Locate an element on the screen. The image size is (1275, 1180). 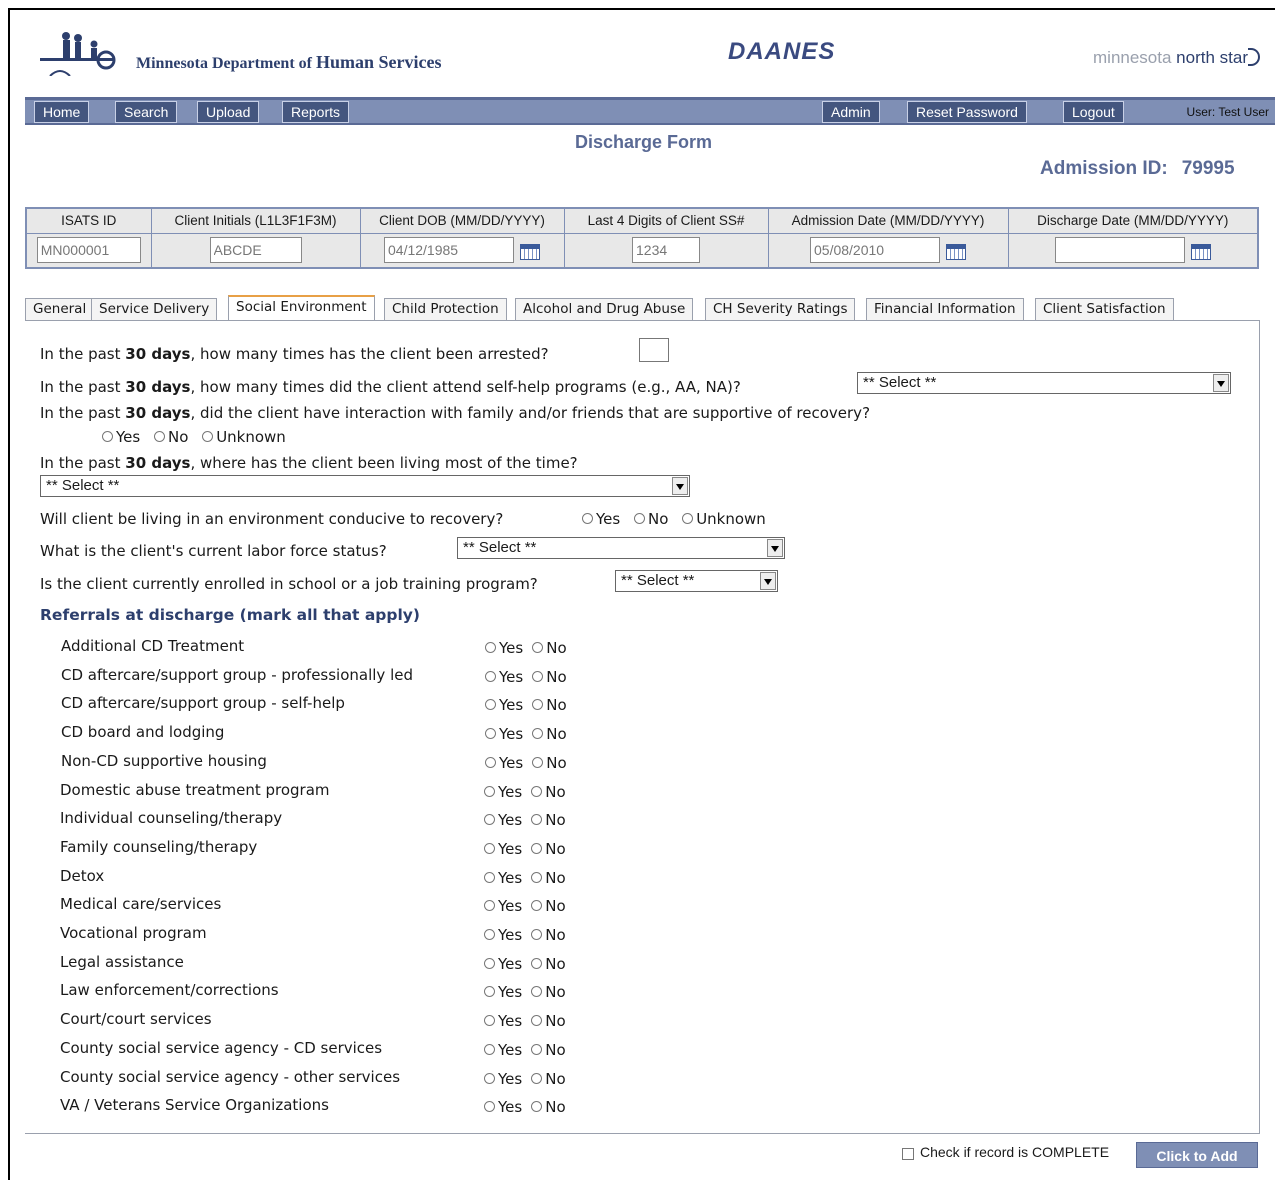
tab-alcohol-drug-abuse: Alcohol and Drug Abuse is located at coordinates (604, 309).